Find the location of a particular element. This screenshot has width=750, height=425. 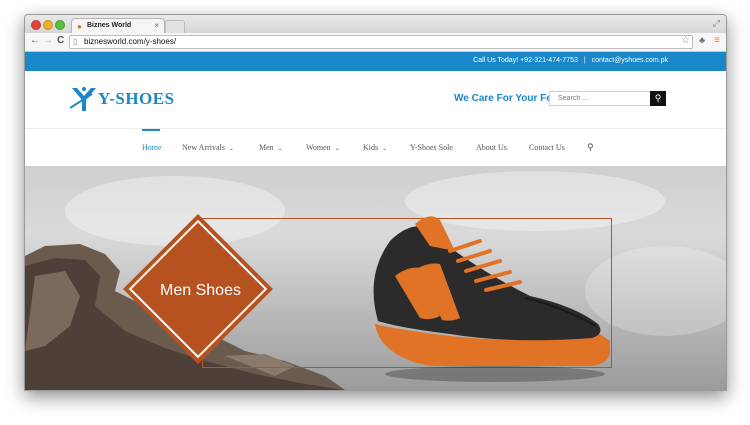

nav-item-home: Home is located at coordinates (152, 147).